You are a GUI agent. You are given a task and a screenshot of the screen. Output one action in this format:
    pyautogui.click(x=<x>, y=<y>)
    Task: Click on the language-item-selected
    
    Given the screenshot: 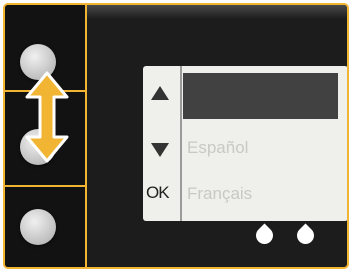 What is the action you would take?
    pyautogui.click(x=260, y=96)
    